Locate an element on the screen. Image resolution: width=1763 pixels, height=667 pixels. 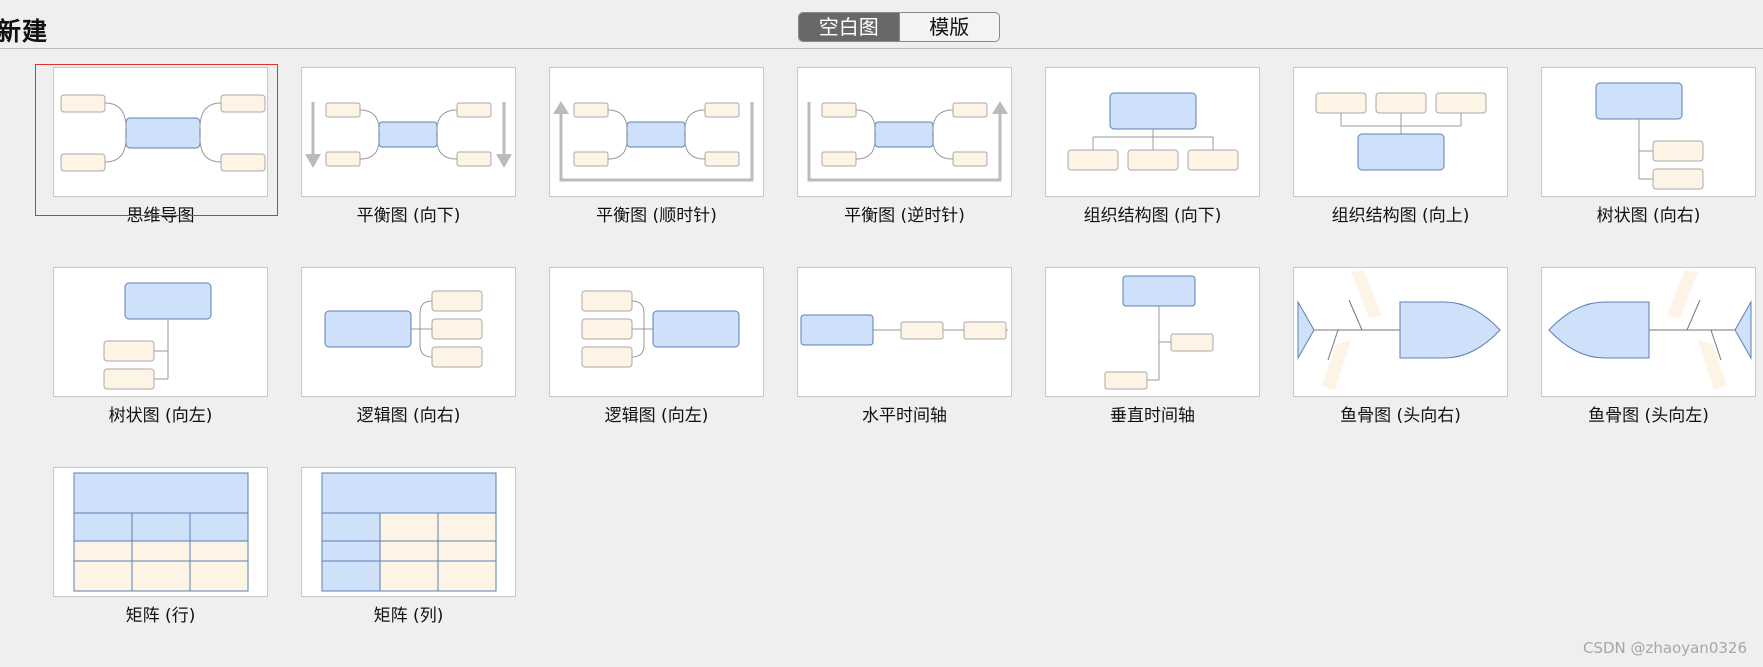
template-thumbnail-balance-counter is located at coordinates (904, 132).